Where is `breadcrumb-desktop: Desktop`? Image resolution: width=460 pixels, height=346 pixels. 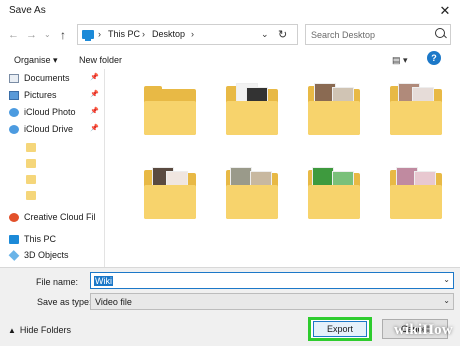
breadcrumb-desktop: Desktop is located at coordinates (168, 34).